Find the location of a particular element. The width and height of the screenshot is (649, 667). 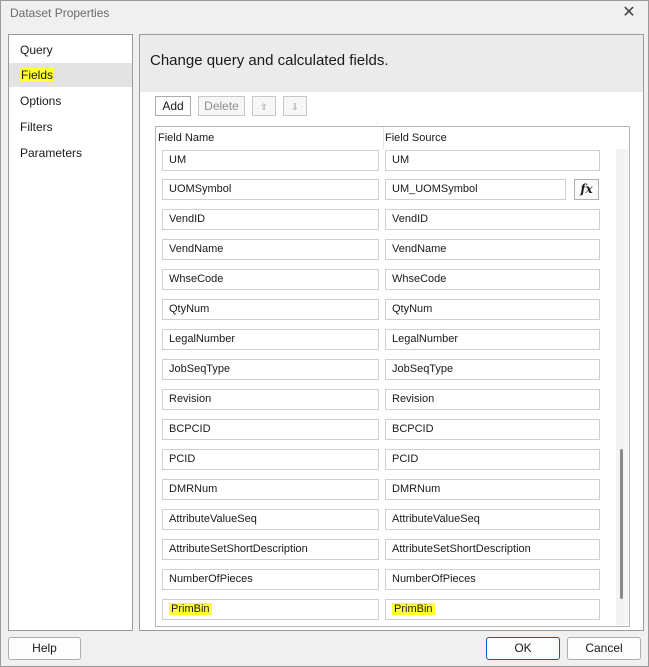

field-source-input: QtyNum is located at coordinates (492, 309).